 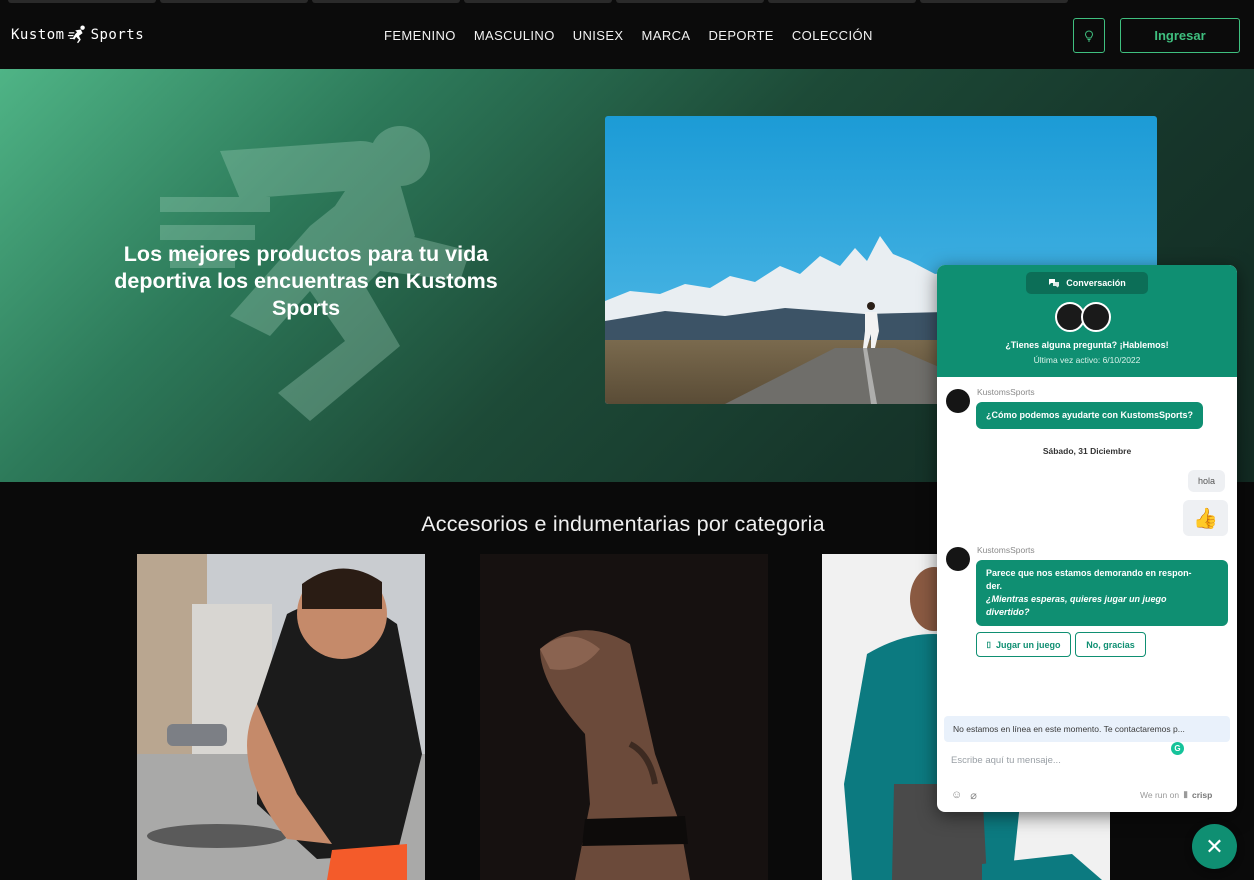 I want to click on crisp-logo-icon: ▮, so click(x=1186, y=794).